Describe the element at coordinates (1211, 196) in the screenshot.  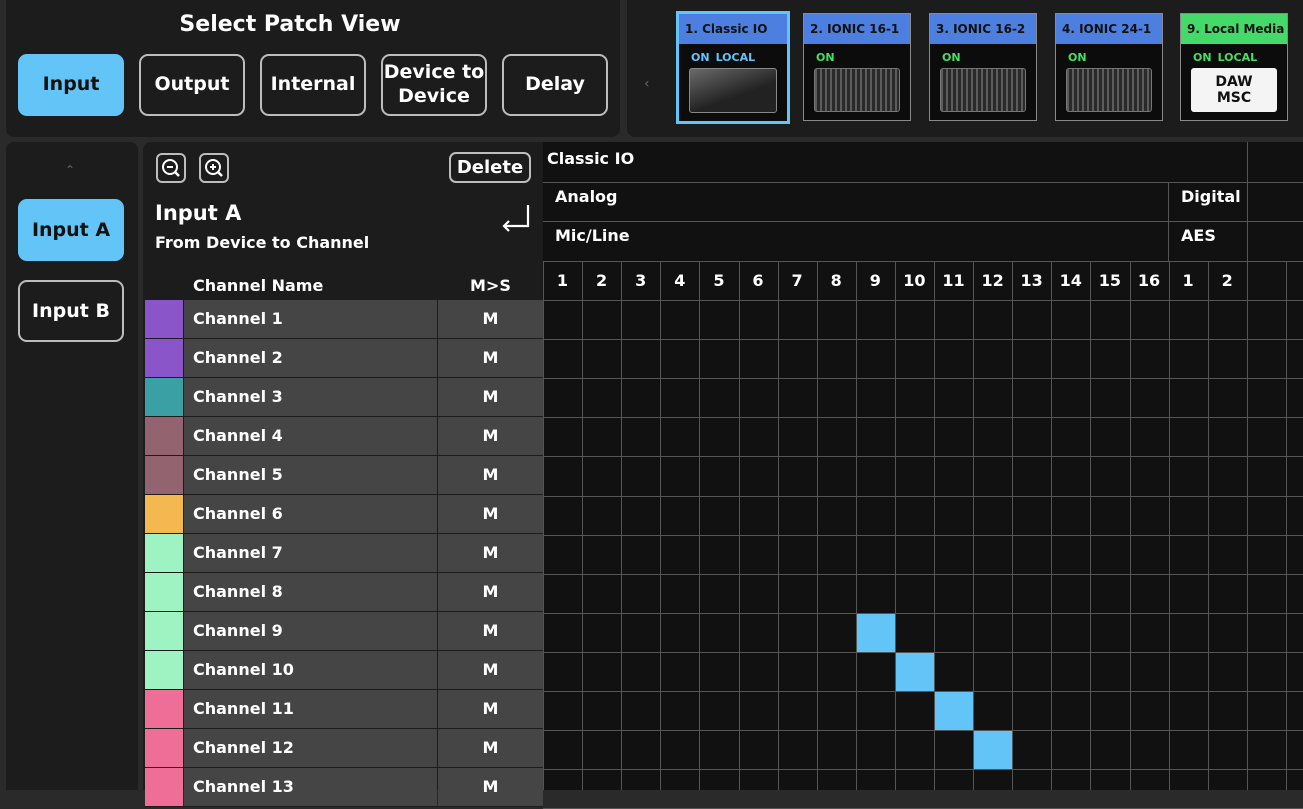
I see `matrix-group-digital: Digital` at that location.